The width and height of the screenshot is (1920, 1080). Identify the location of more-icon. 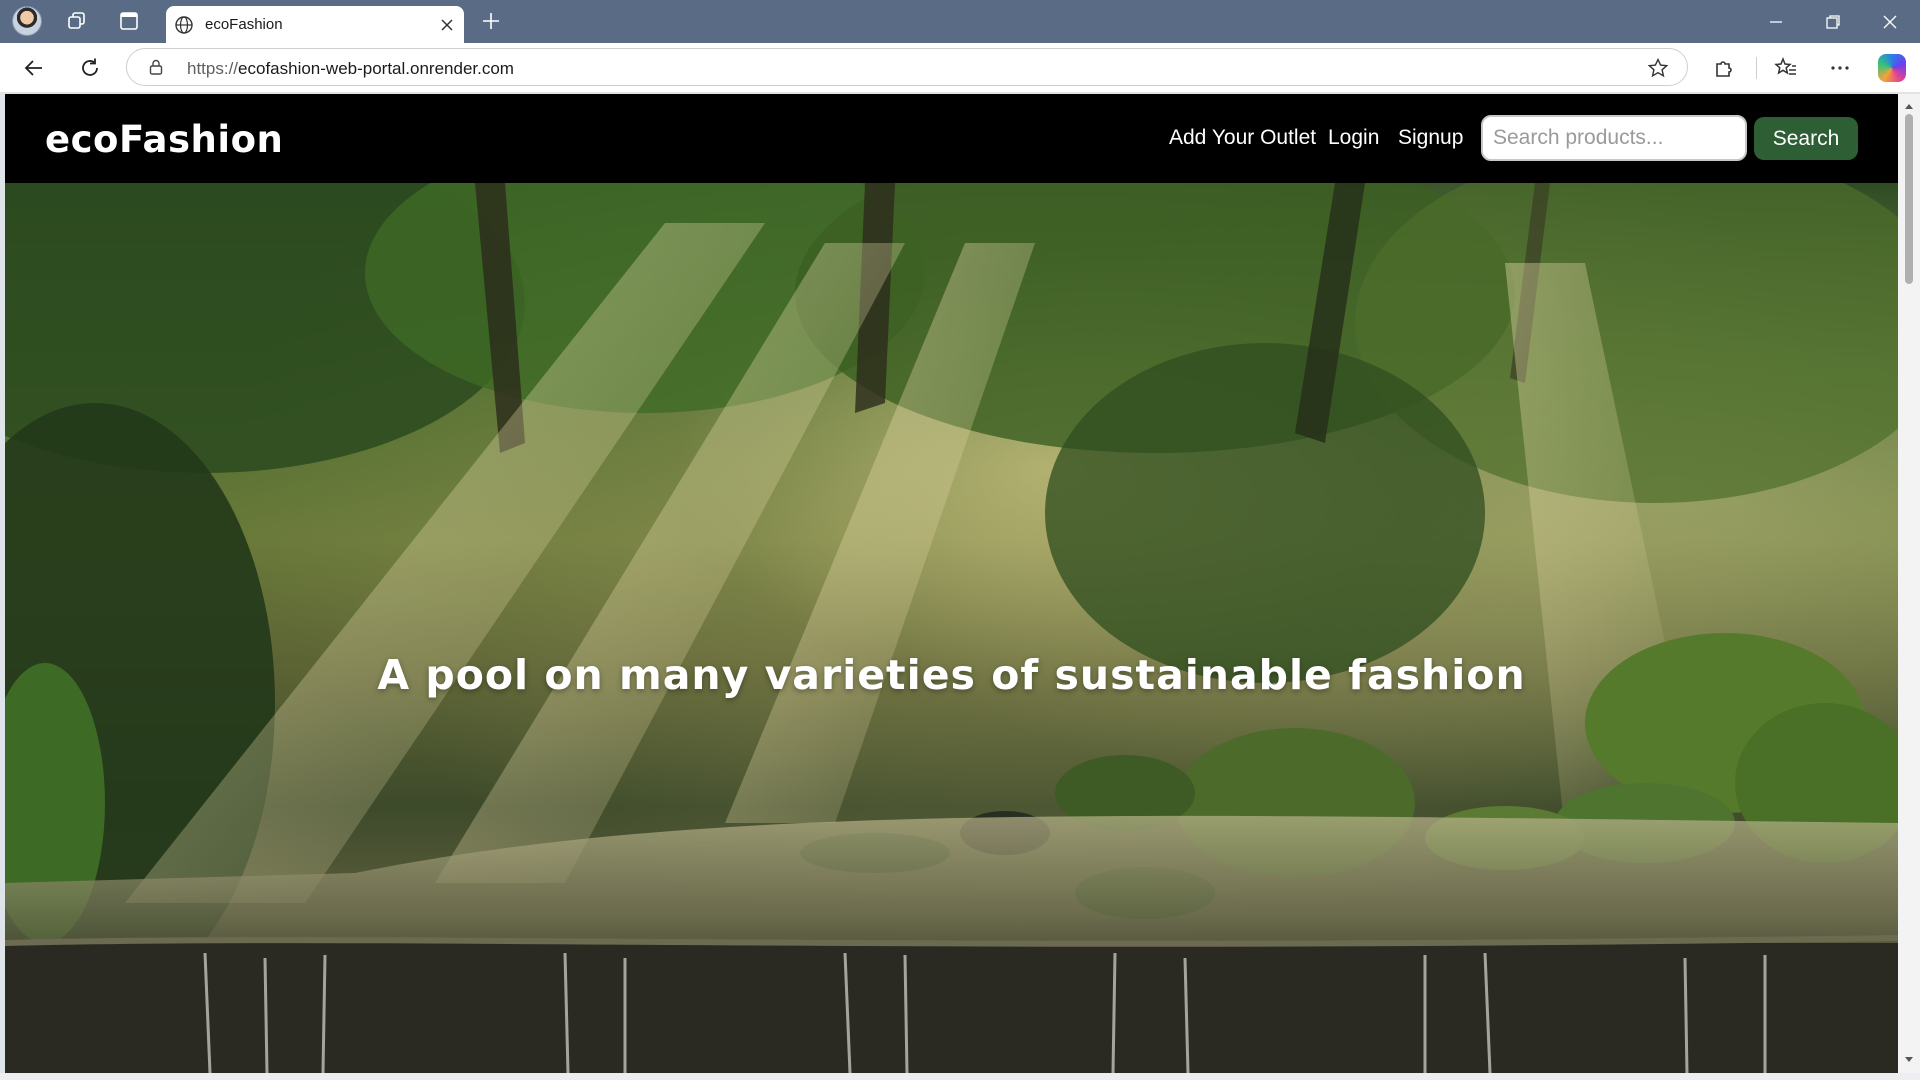
(1840, 68).